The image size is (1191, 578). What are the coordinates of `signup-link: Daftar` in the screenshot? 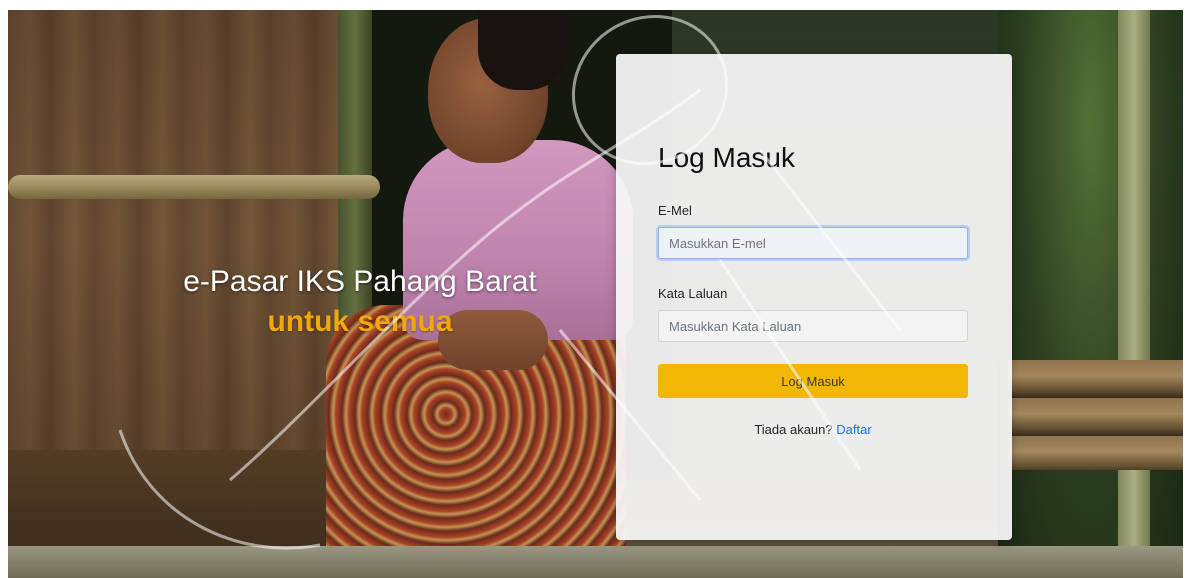 It's located at (853, 429).